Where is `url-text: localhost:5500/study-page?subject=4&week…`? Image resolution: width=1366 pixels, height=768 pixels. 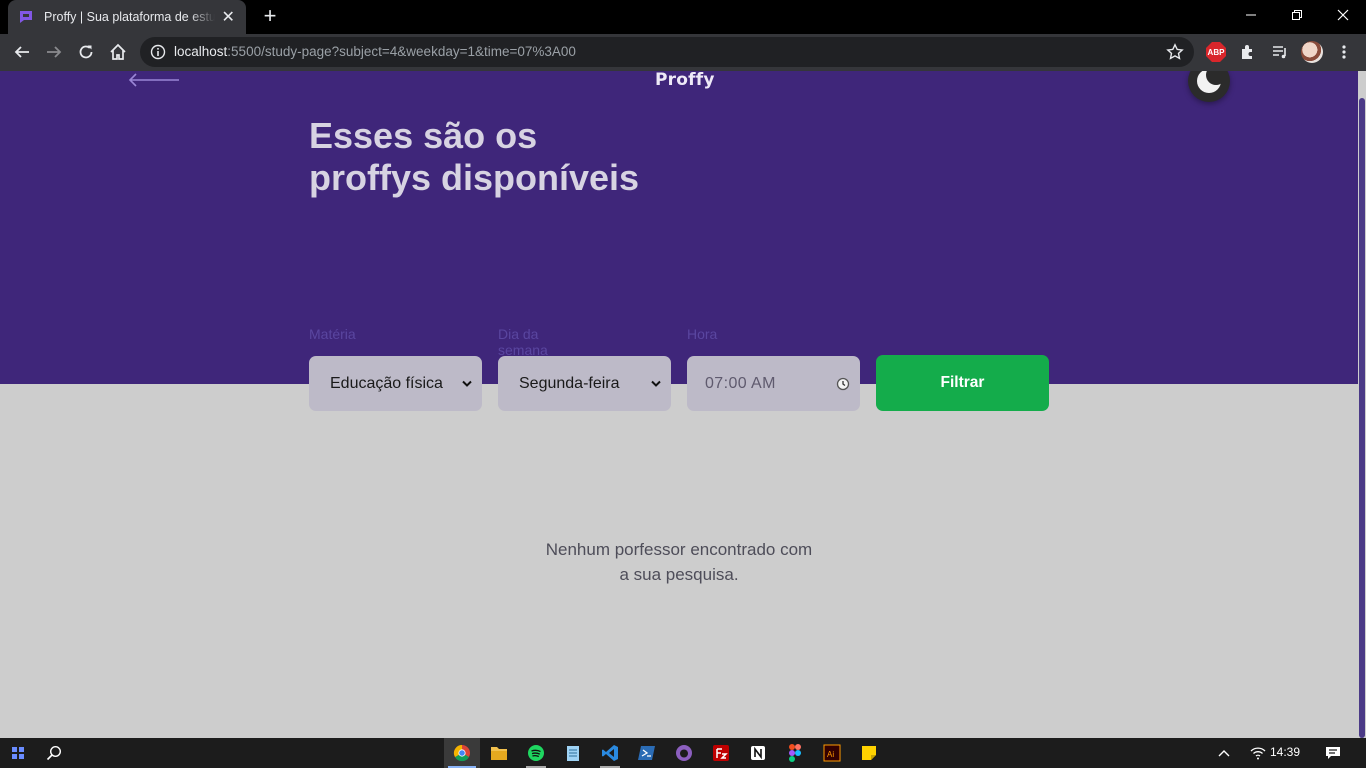
url-text: localhost:5500/study-page?subject=4&week… is located at coordinates (375, 51).